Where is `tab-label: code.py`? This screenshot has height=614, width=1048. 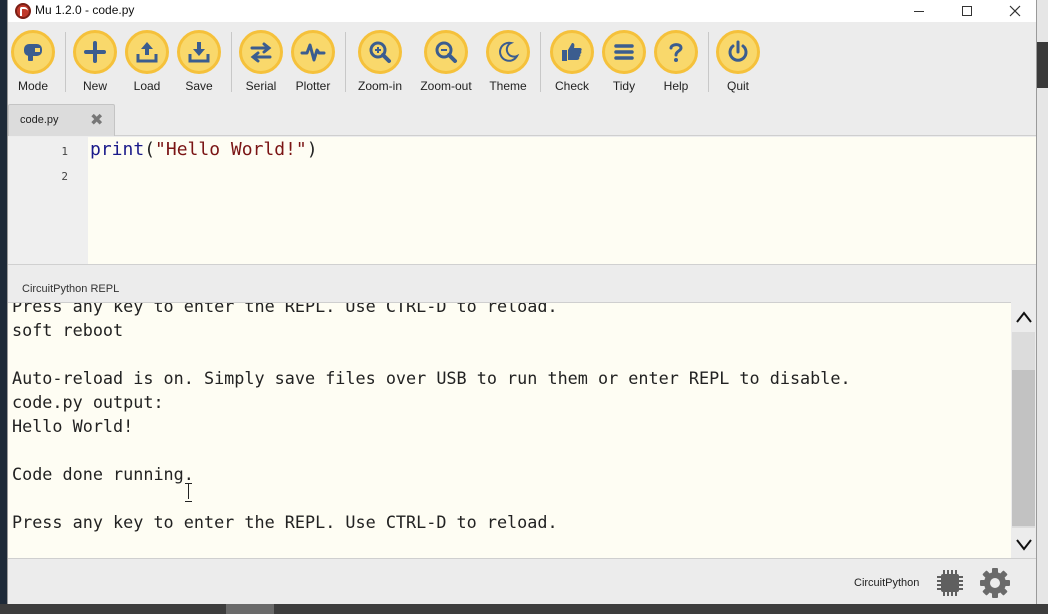 tab-label: code.py is located at coordinates (39, 120).